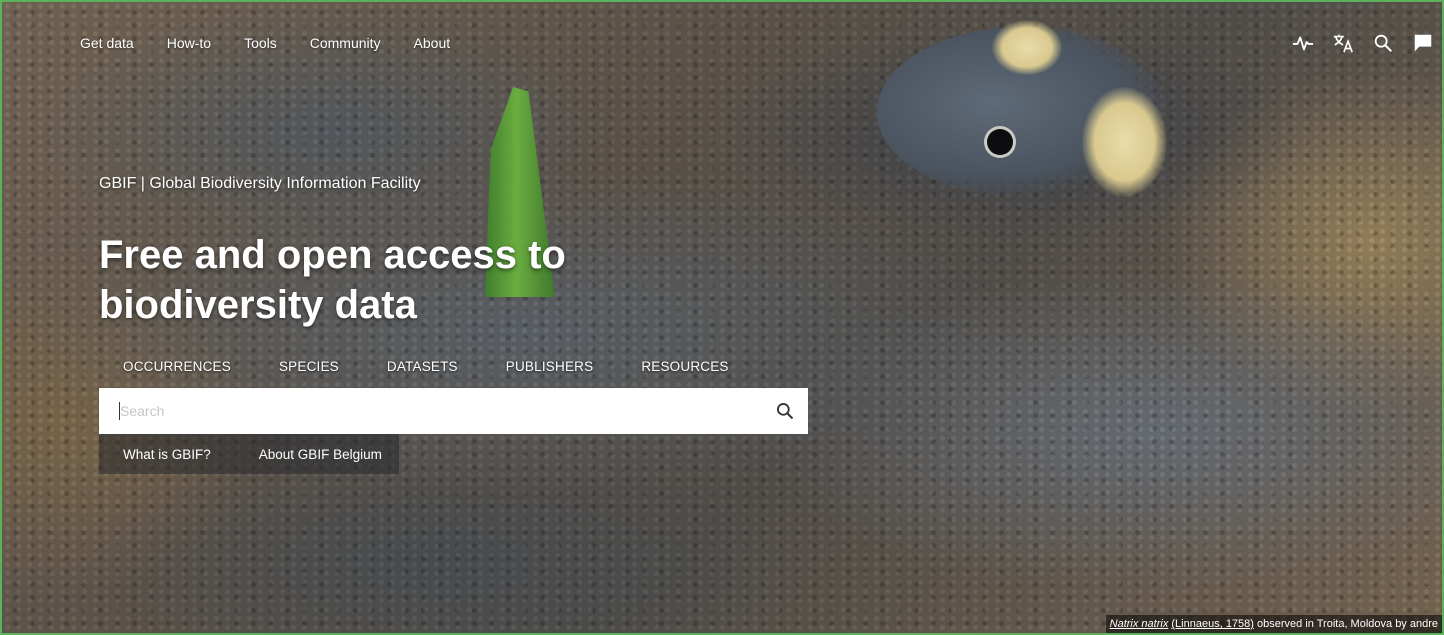 Image resolution: width=1444 pixels, height=635 pixels. I want to click on search-box, so click(453, 411).